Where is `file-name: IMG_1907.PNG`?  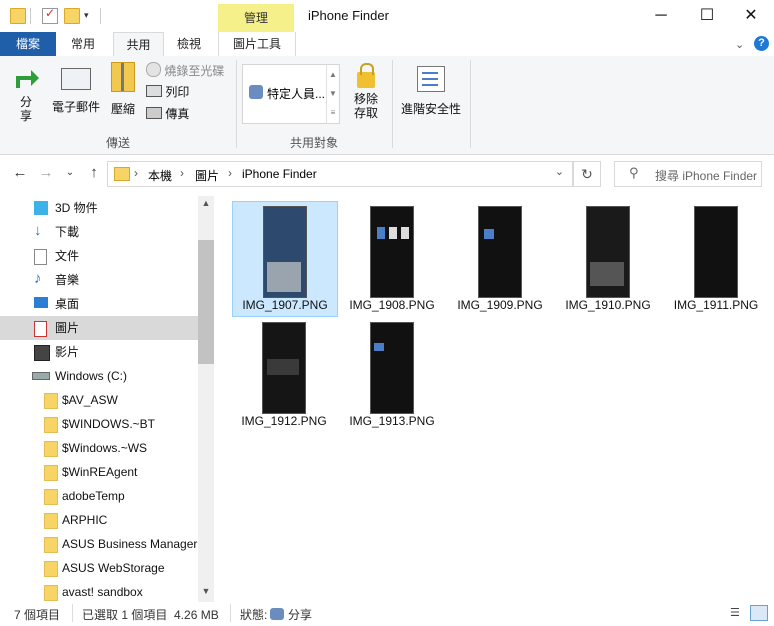 file-name: IMG_1907.PNG is located at coordinates (285, 305).